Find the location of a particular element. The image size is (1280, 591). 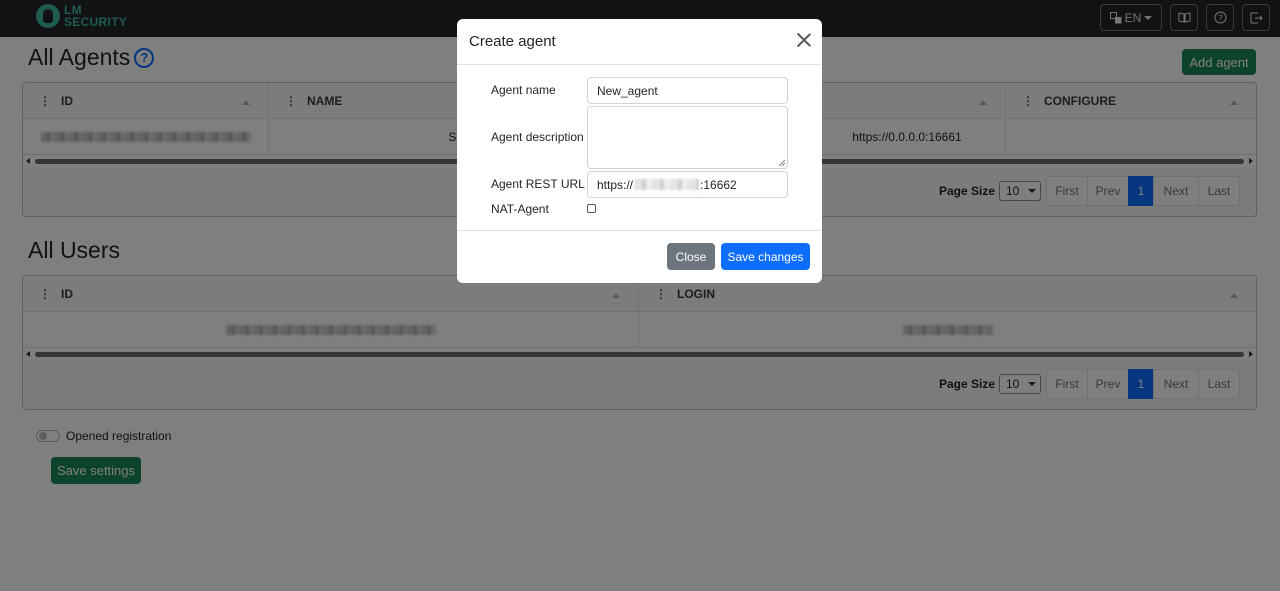

modal-footer: Close Save changes is located at coordinates (639, 256).